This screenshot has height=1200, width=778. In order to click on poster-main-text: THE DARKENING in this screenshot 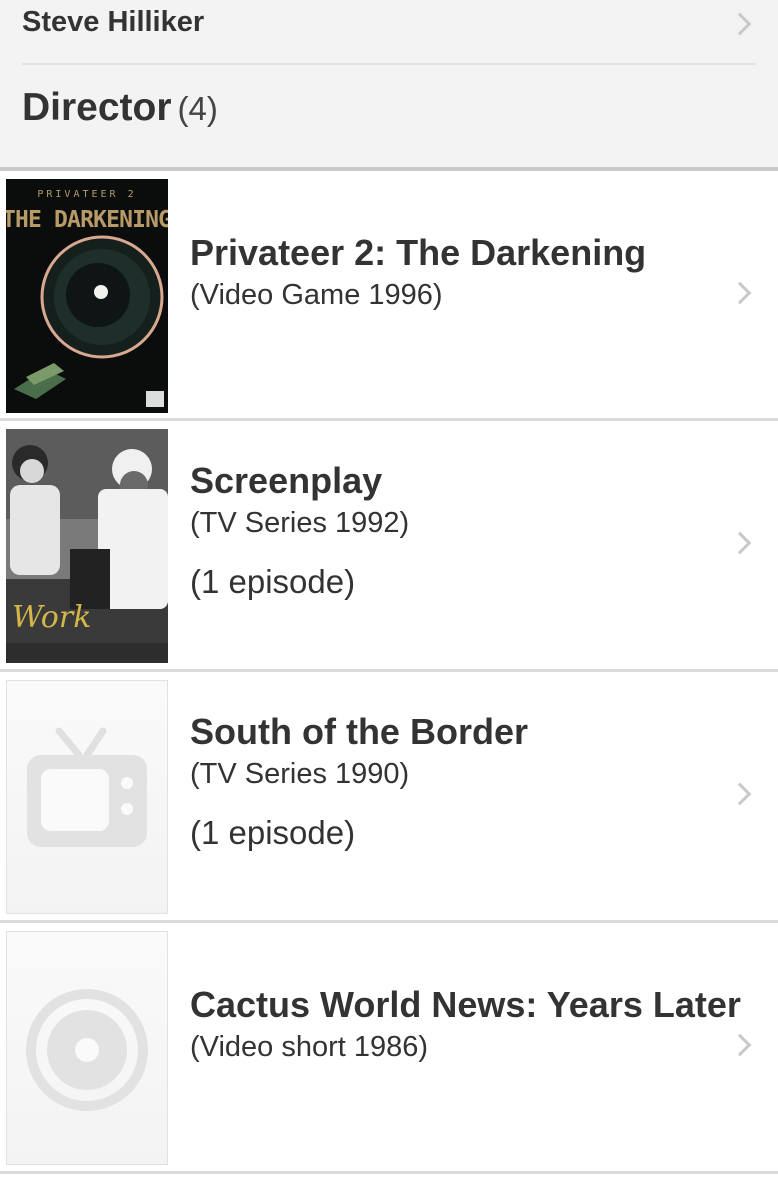, I will do `click(87, 220)`.